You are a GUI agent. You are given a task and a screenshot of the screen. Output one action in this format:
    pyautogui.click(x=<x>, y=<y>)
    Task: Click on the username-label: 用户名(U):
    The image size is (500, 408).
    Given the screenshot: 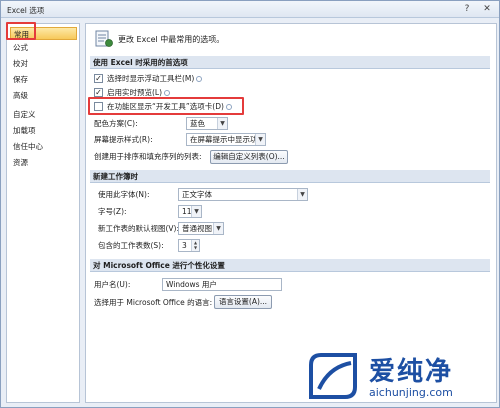 What is the action you would take?
    pyautogui.click(x=112, y=284)
    